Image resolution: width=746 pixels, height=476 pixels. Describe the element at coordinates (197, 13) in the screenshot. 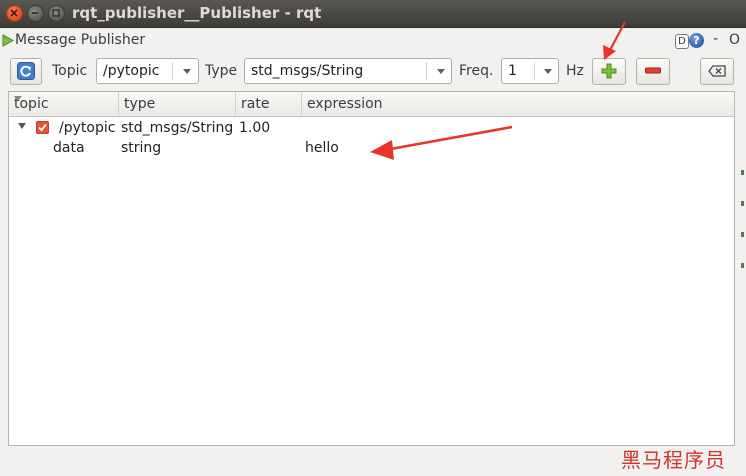

I see `window-title: rqt_publisher__Publisher - rqt` at that location.